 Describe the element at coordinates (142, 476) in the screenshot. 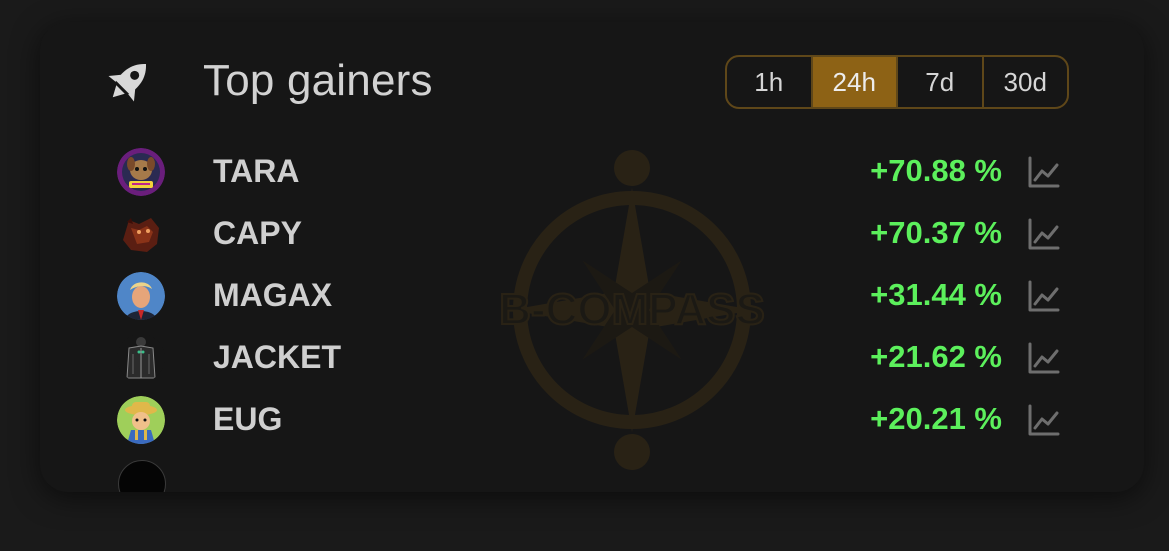

I see `avatar` at that location.